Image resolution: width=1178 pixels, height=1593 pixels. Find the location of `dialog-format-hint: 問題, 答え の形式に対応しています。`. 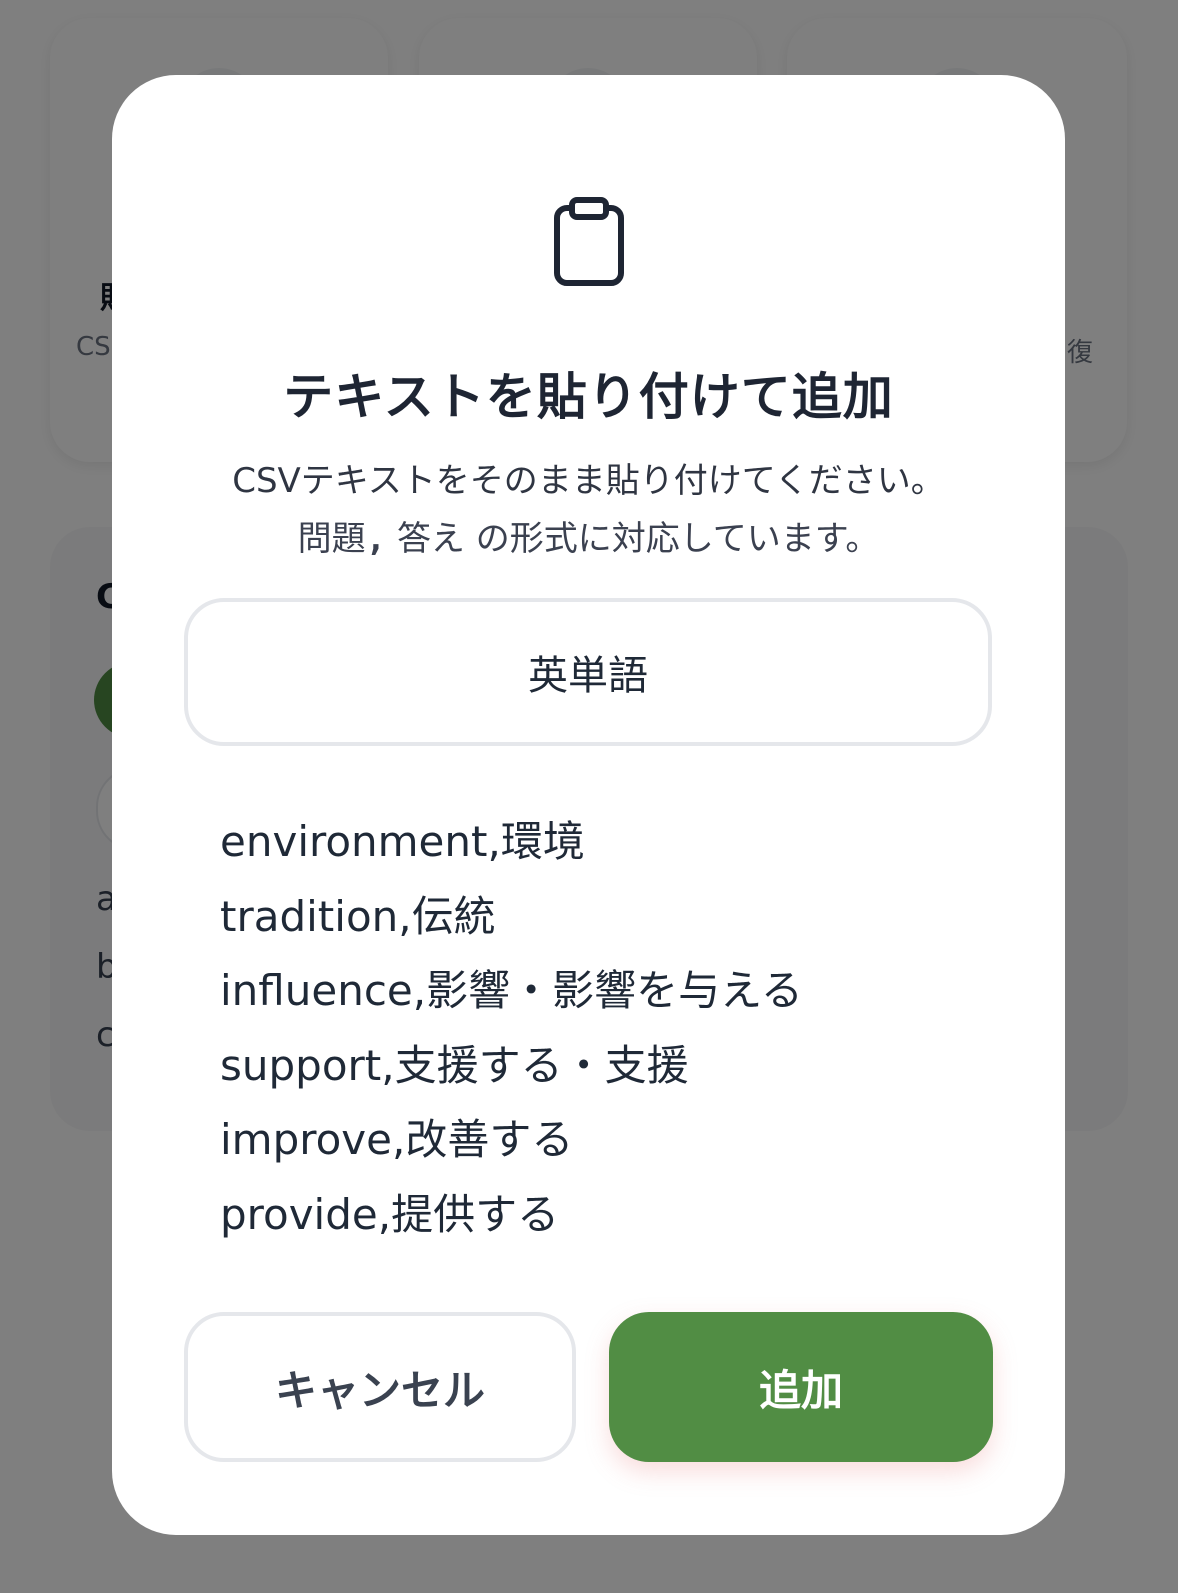

dialog-format-hint: 問題, 答え の形式に対応しています。 is located at coordinates (588, 535).